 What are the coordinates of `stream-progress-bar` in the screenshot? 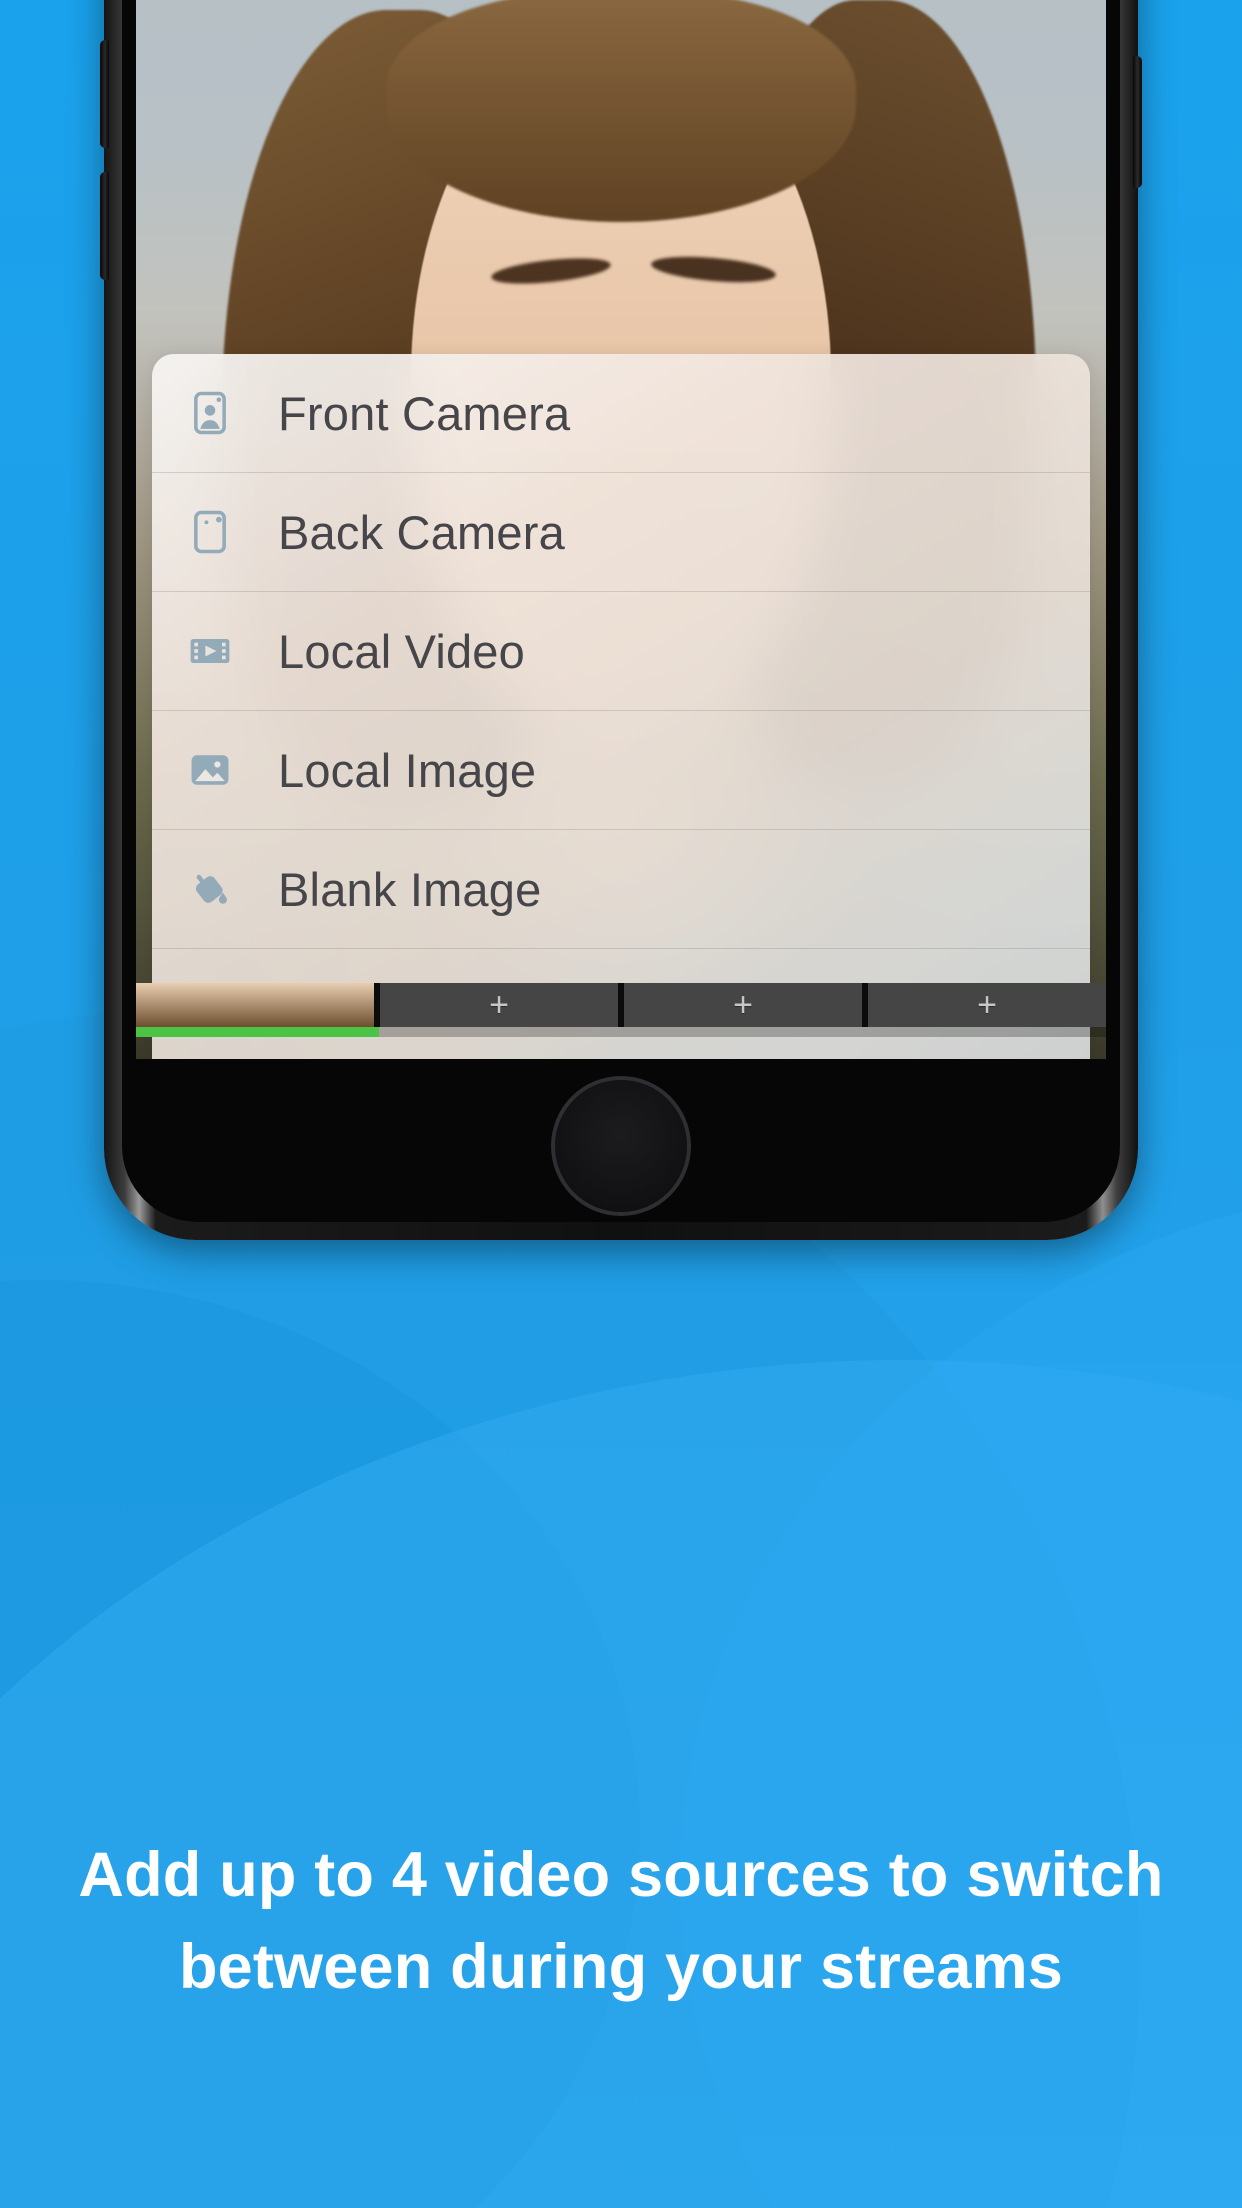 It's located at (621, 1032).